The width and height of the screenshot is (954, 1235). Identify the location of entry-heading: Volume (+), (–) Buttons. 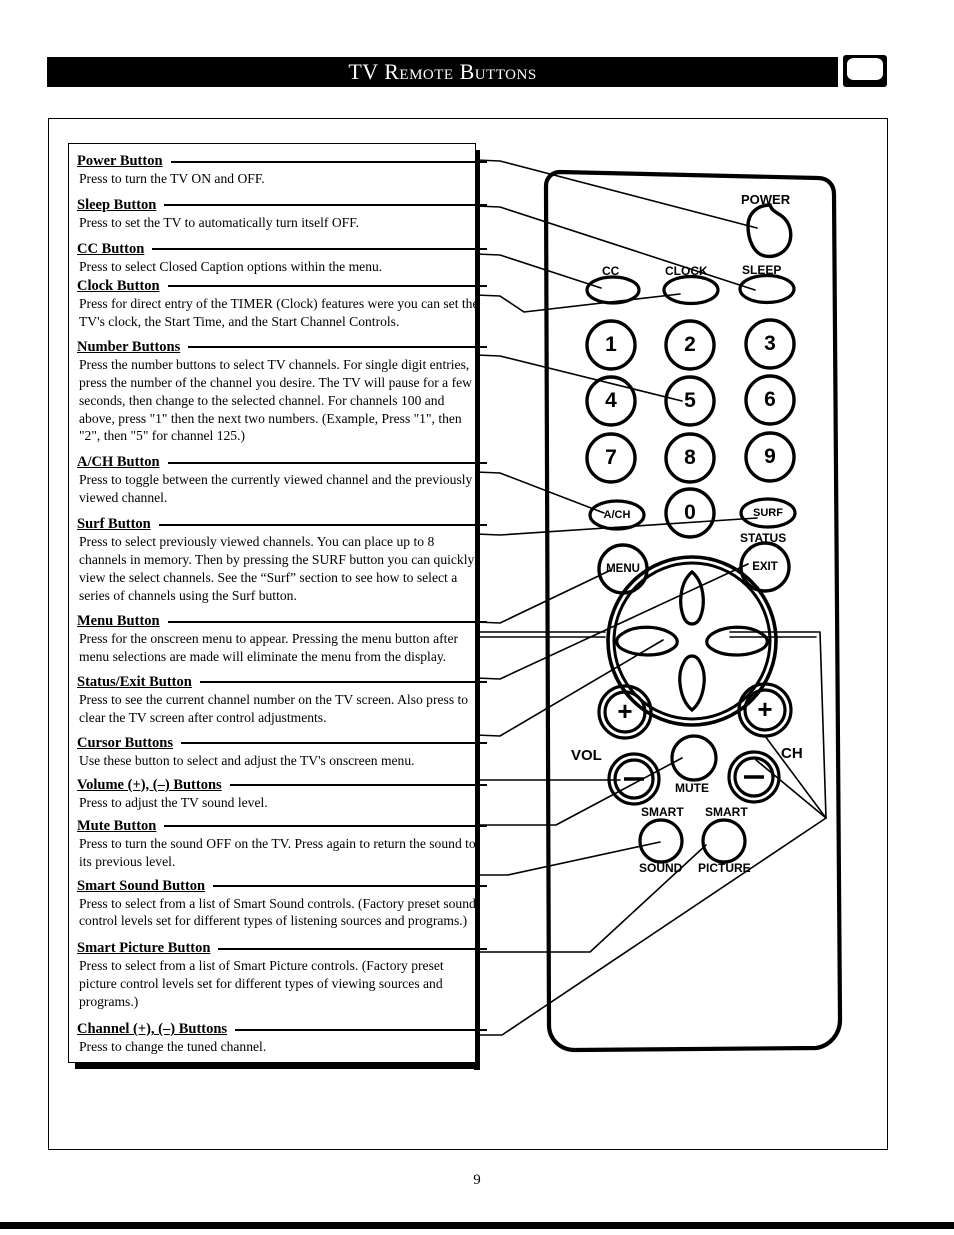
(149, 784).